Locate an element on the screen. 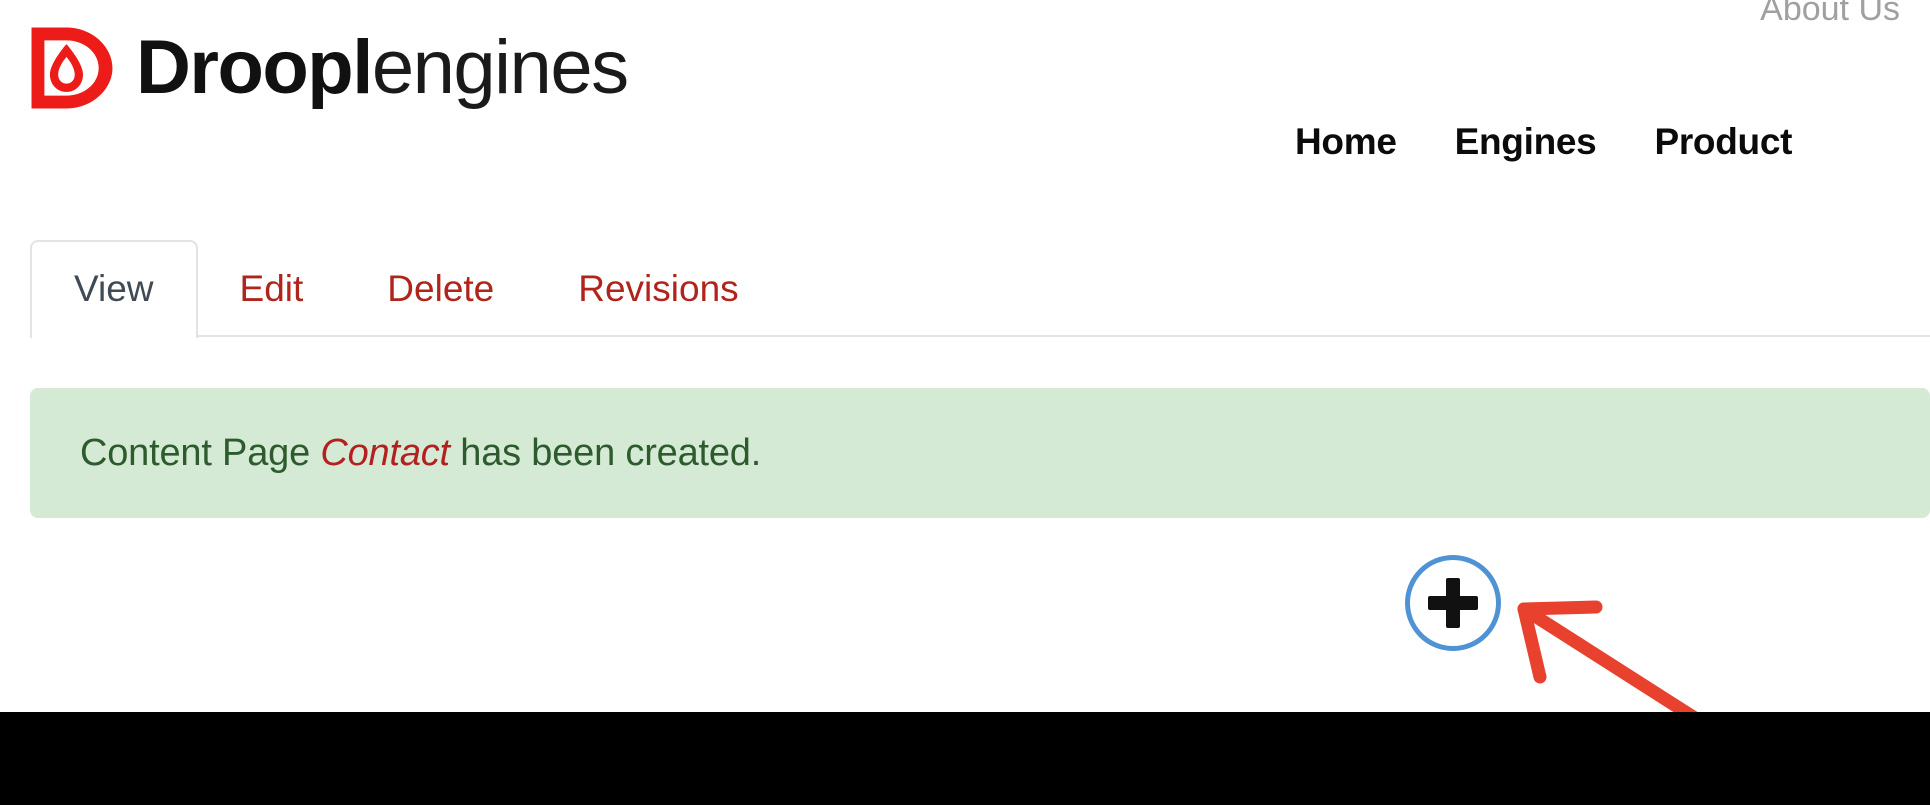 The image size is (1930, 805). nav-item-home: Home is located at coordinates (1346, 142).